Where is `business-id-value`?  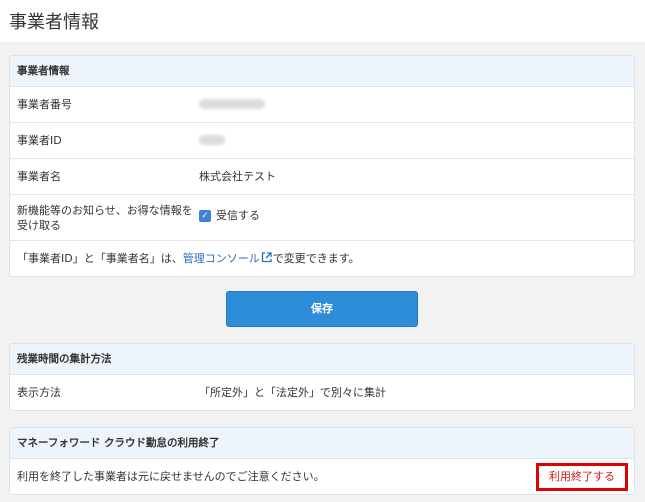 business-id-value is located at coordinates (212, 141).